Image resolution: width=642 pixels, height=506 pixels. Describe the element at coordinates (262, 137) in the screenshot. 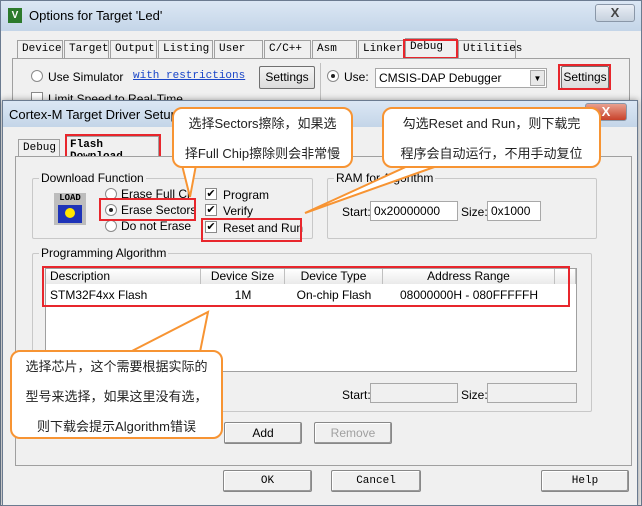

I see `callout-erase-sectors: 选择Sectors擦除，如果选 择Full Chip擦除则会非常慢` at that location.